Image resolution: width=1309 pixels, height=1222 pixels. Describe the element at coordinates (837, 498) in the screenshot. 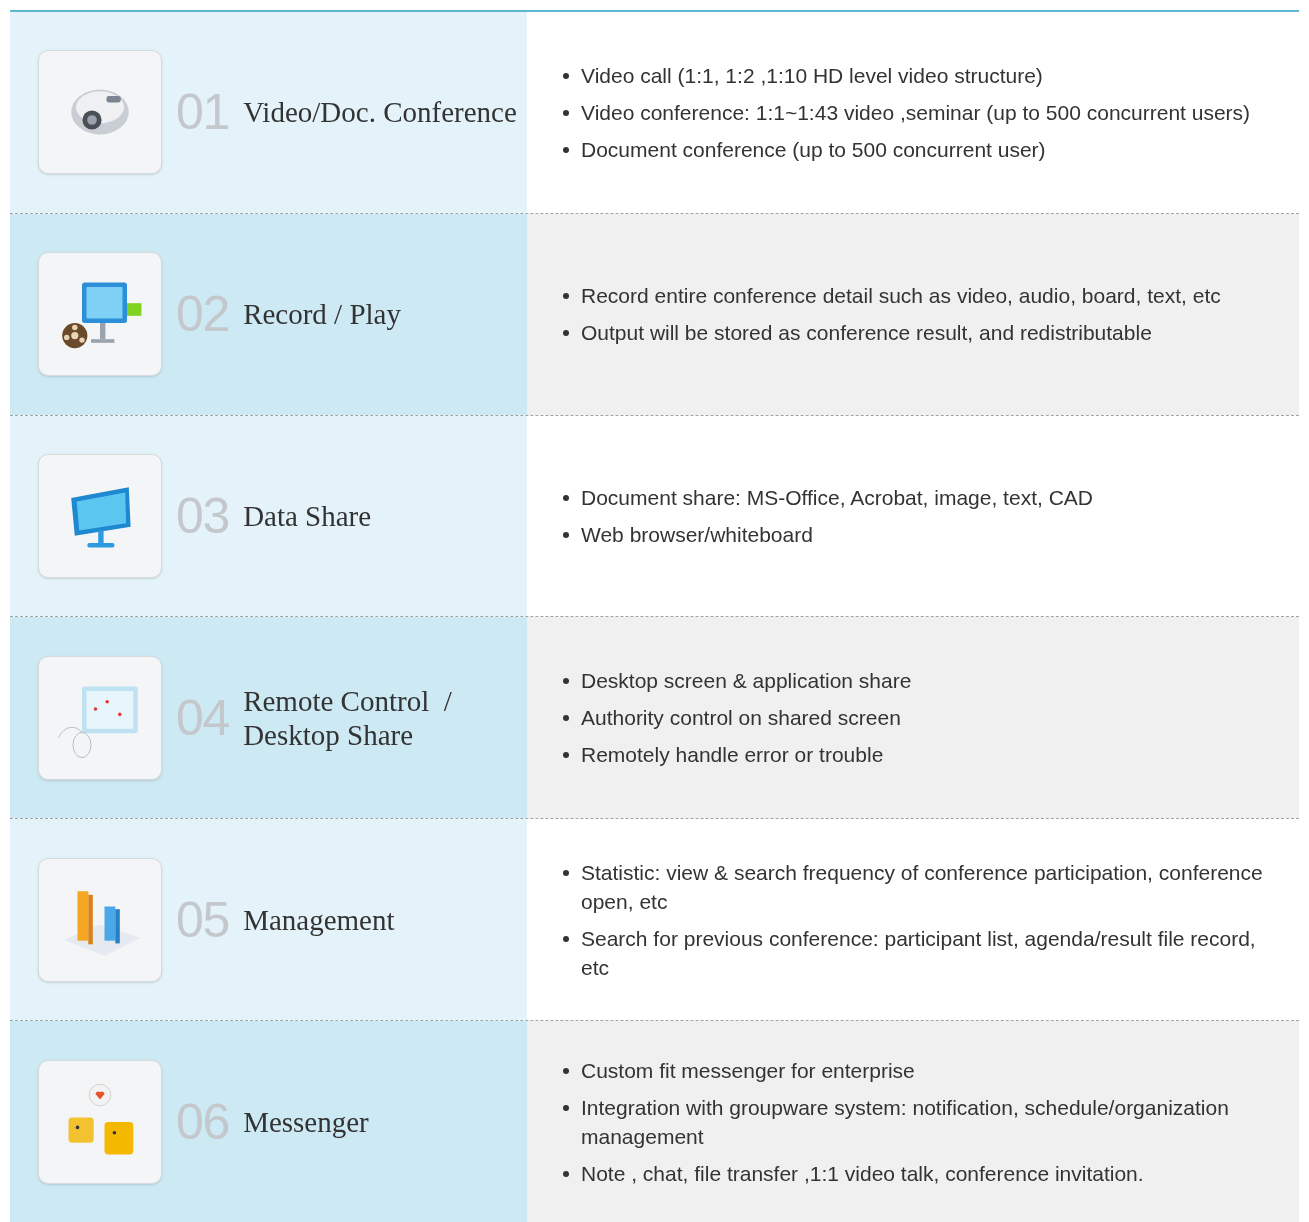

I see `feature-bullet-text: Document share: MS-Office, Acrobat, image, text, CAD` at that location.